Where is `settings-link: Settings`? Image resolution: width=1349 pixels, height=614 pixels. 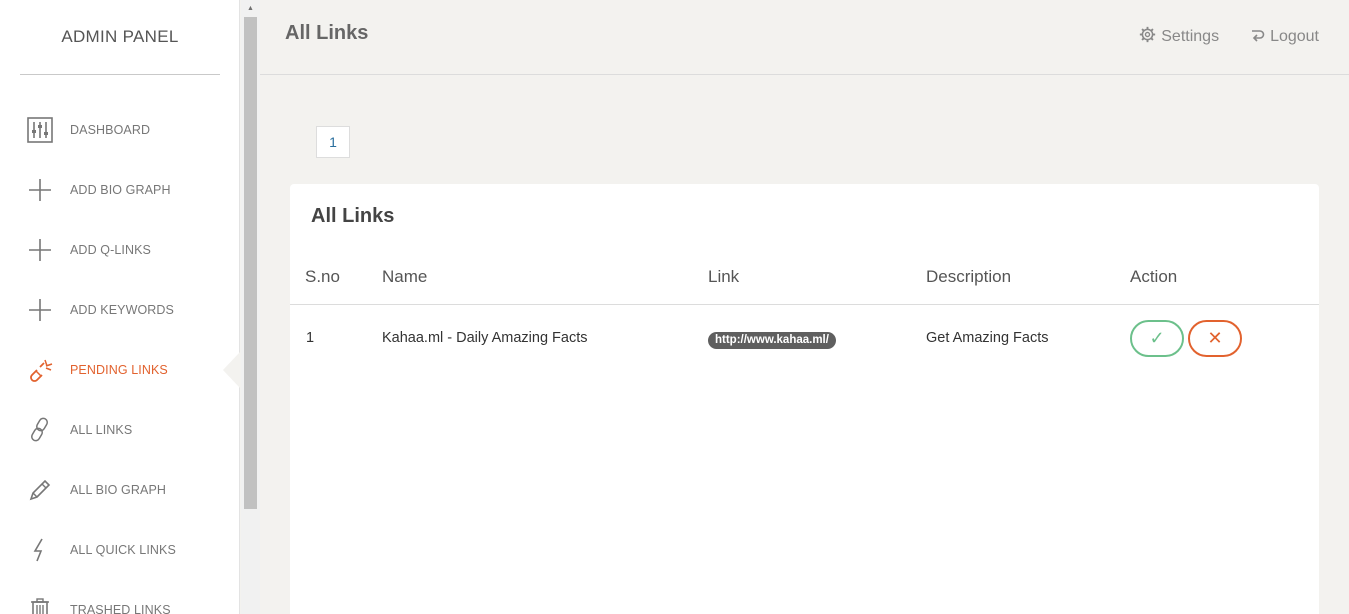
settings-link: Settings is located at coordinates (1179, 37).